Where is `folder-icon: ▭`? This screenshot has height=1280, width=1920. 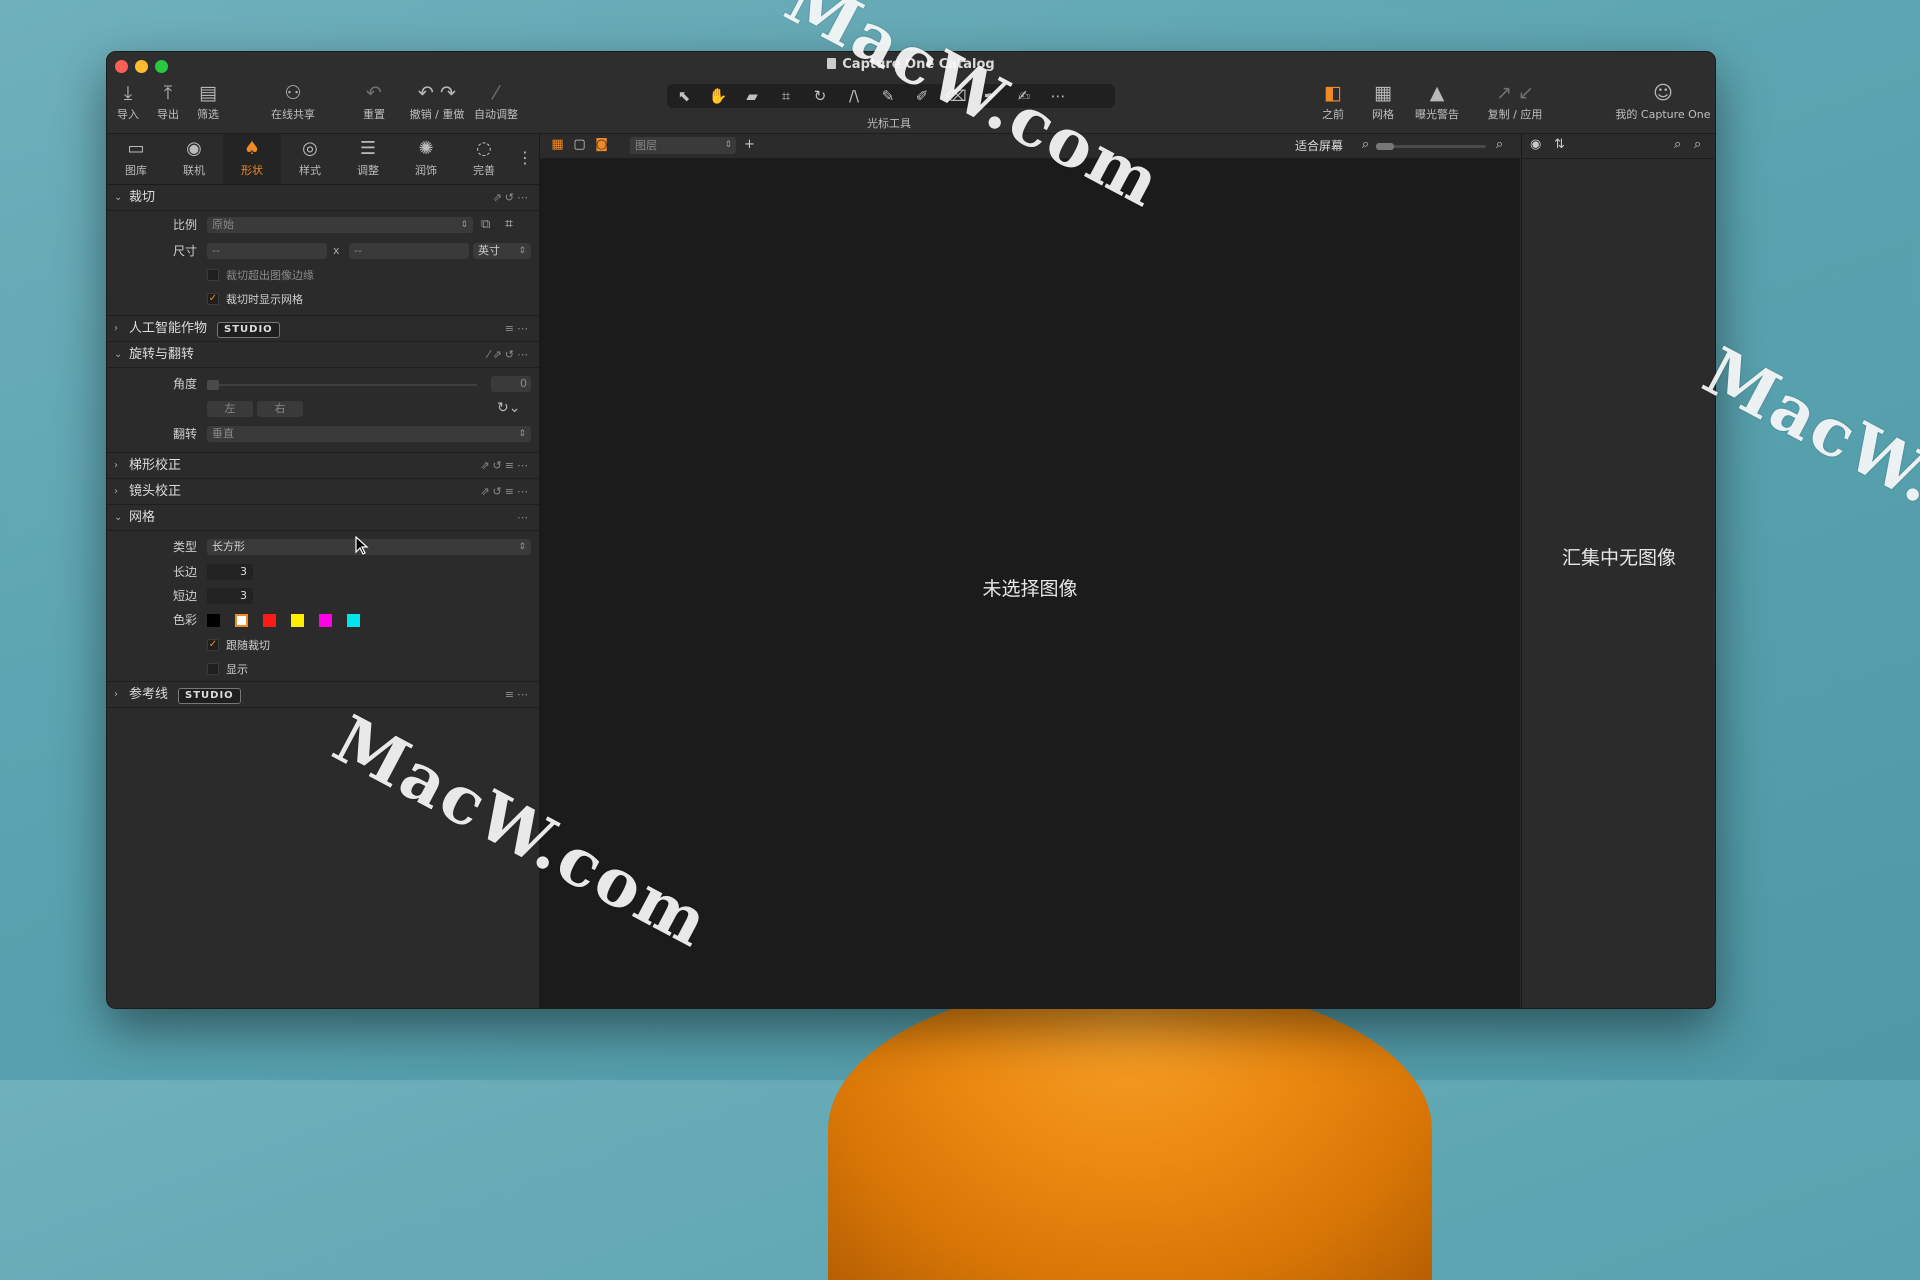
folder-icon: ▭ is located at coordinates (136, 148).